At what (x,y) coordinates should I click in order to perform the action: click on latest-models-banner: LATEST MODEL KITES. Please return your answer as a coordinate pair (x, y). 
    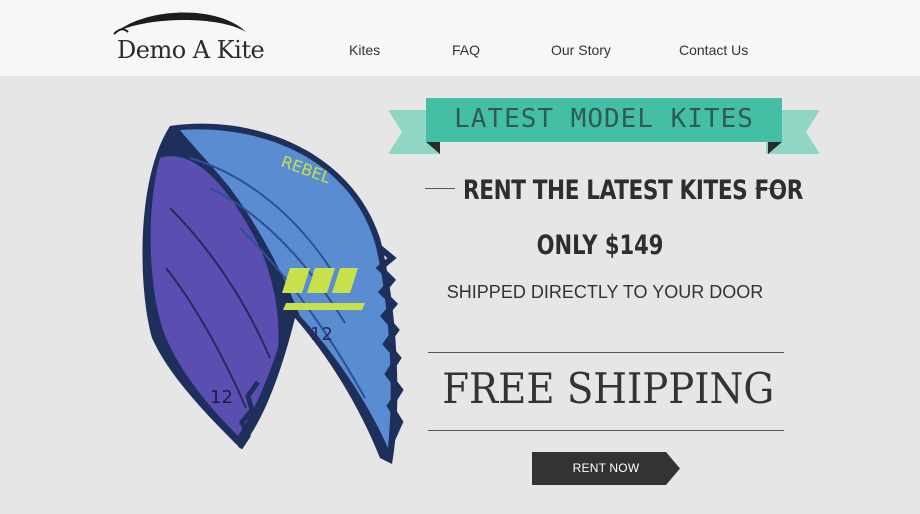
    Looking at the image, I should click on (604, 128).